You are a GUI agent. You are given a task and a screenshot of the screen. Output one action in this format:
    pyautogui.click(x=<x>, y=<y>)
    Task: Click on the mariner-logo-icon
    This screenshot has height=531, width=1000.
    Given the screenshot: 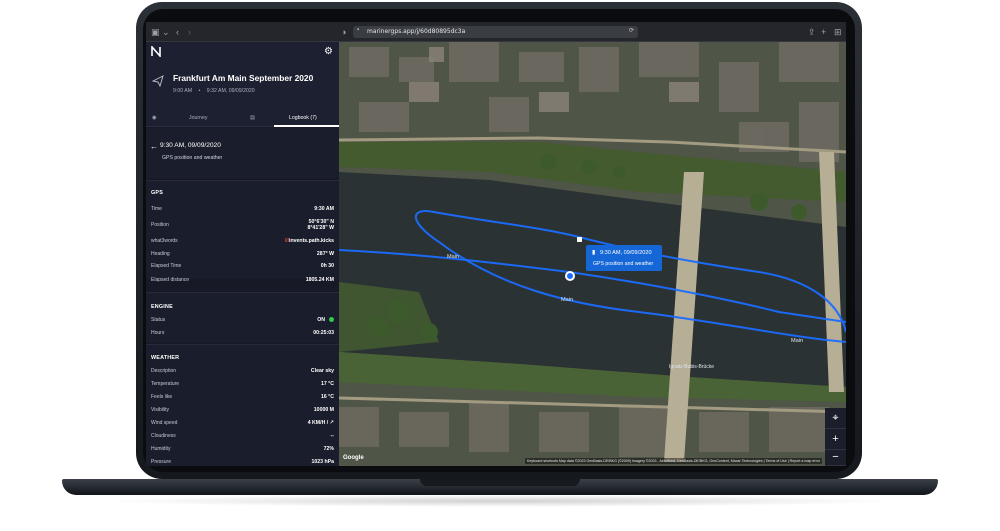 What is the action you would take?
    pyautogui.click(x=156, y=51)
    